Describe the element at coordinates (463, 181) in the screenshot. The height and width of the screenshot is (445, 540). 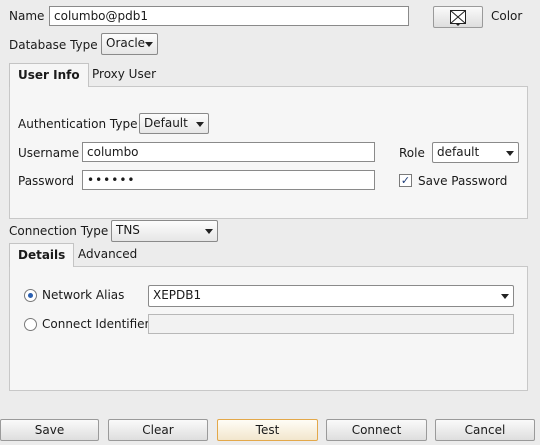
I see `save-password-label: Save Password` at that location.